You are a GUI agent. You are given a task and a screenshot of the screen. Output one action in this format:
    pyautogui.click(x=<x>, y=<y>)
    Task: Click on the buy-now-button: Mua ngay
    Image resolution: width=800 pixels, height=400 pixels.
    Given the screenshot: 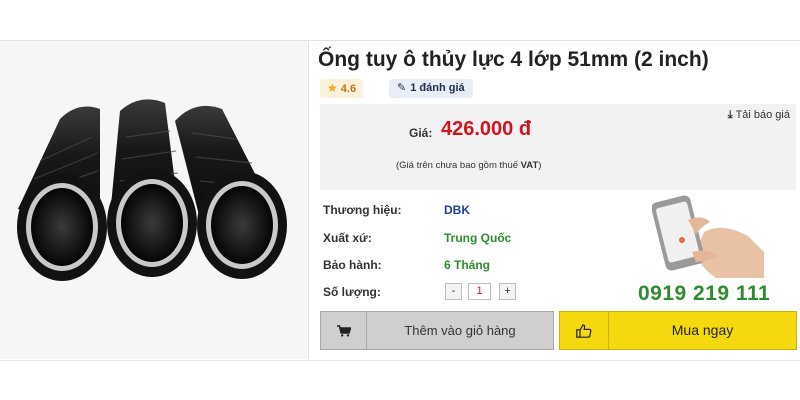 What is the action you would take?
    pyautogui.click(x=678, y=330)
    